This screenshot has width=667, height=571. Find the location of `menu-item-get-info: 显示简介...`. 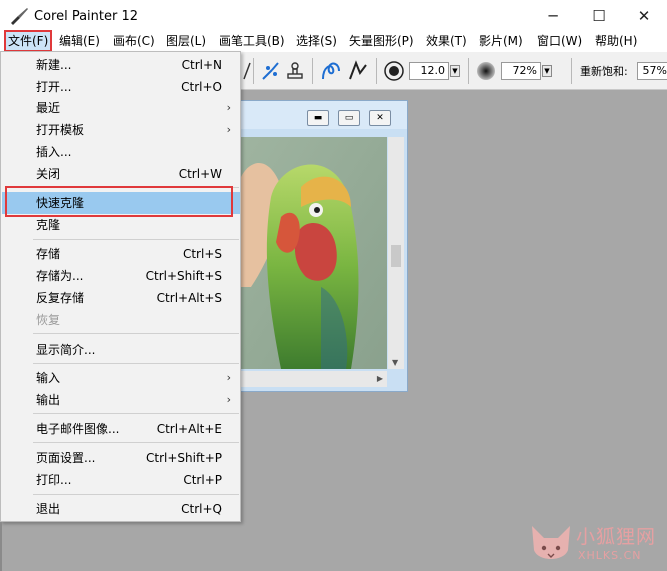

menu-item-get-info: 显示简介... is located at coordinates (121, 350).